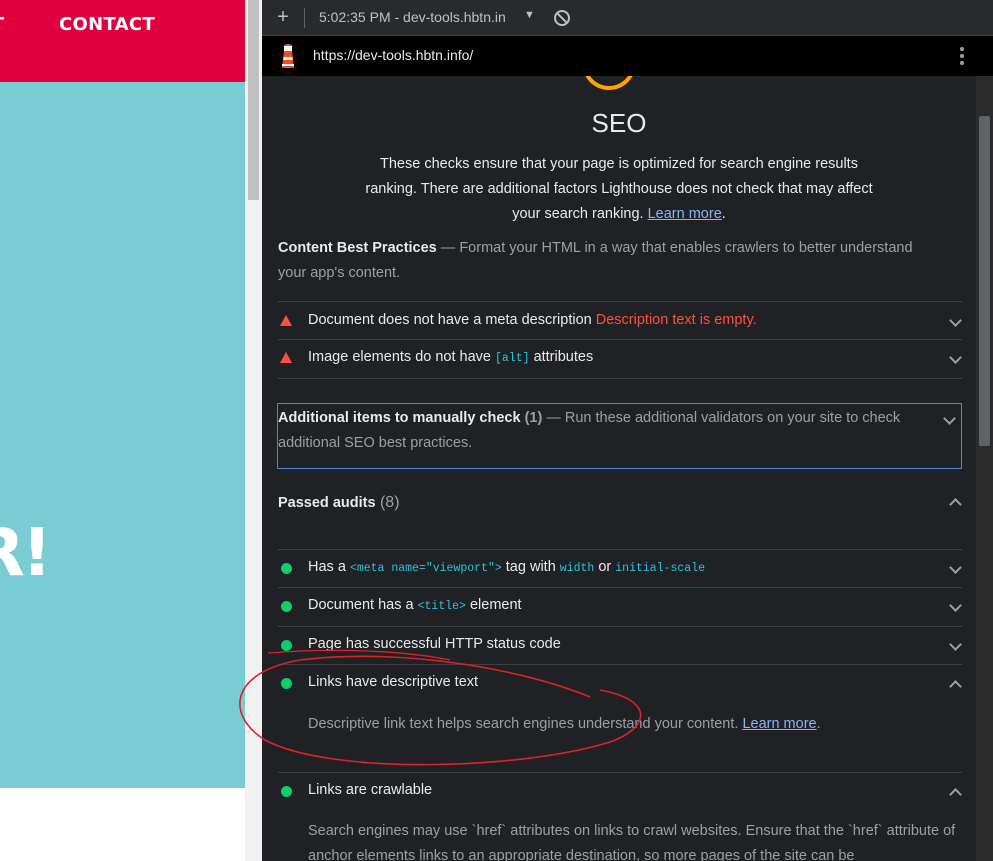 The height and width of the screenshot is (861, 993). What do you see at coordinates (393, 682) in the screenshot?
I see `audit-label: Links have descriptive text` at bounding box center [393, 682].